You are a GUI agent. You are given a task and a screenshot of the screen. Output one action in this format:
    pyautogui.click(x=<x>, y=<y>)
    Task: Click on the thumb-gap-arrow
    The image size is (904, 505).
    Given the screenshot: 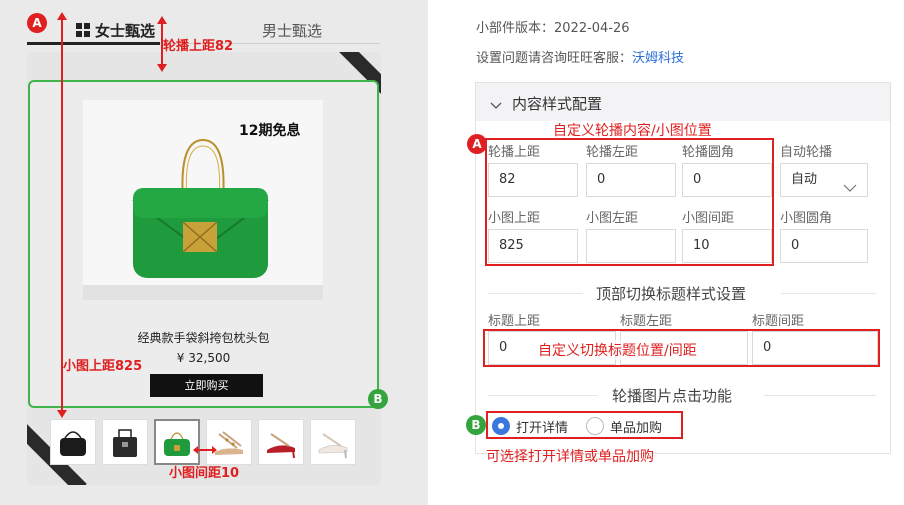 What is the action you would take?
    pyautogui.click(x=205, y=450)
    